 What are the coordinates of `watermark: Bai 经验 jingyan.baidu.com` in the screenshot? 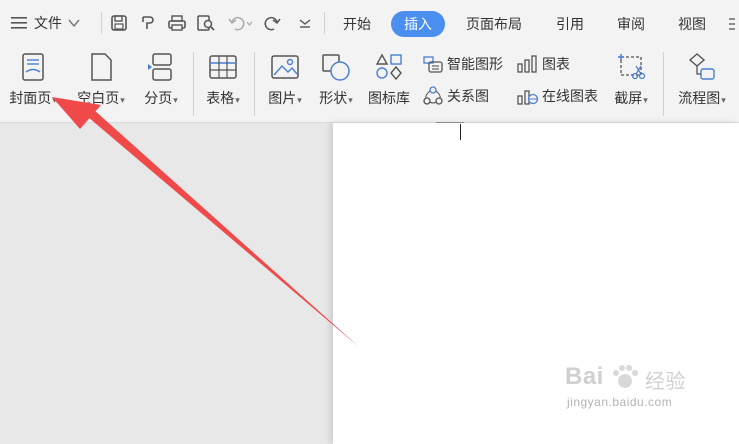 It's located at (650, 386).